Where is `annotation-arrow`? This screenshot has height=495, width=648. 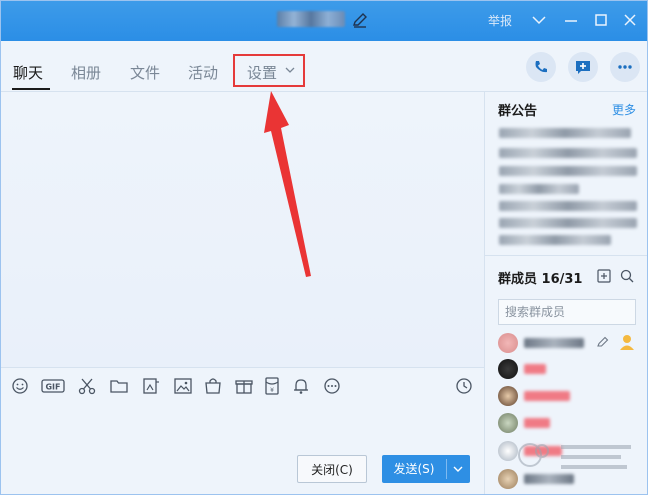 annotation-arrow is located at coordinates (287, 184).